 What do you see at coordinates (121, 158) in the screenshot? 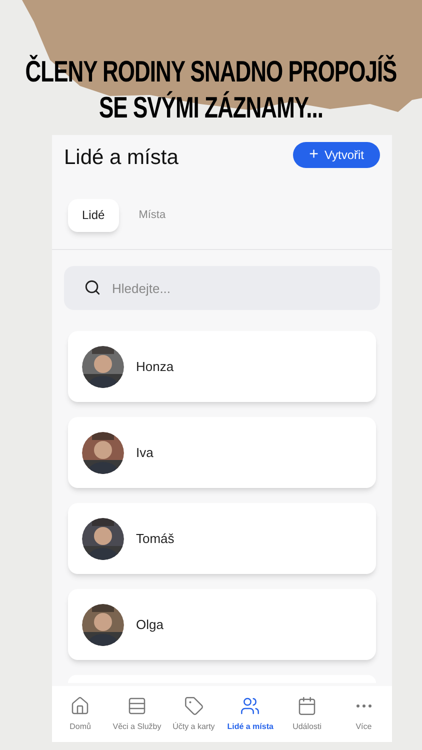
I see `page-title: Lidé a místa` at bounding box center [121, 158].